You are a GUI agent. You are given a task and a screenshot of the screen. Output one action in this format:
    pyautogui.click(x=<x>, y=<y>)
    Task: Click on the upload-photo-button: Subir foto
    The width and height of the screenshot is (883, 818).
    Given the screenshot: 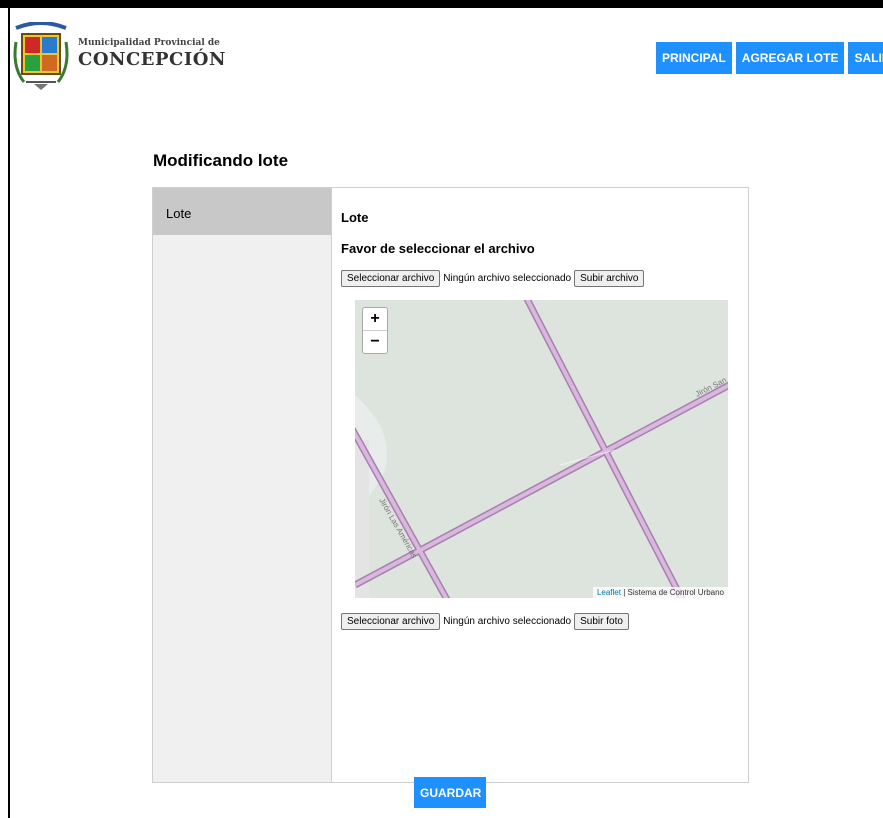 What is the action you would take?
    pyautogui.click(x=601, y=621)
    